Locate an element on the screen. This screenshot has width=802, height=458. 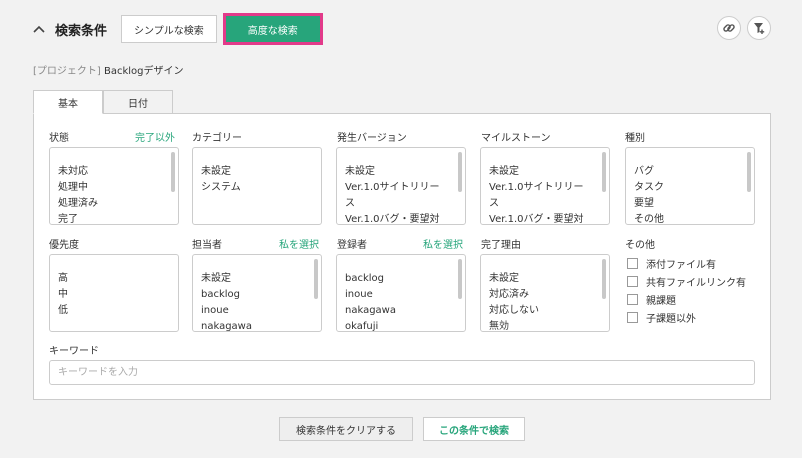
project-prefix: [プロジェクト] is located at coordinates (67, 71).